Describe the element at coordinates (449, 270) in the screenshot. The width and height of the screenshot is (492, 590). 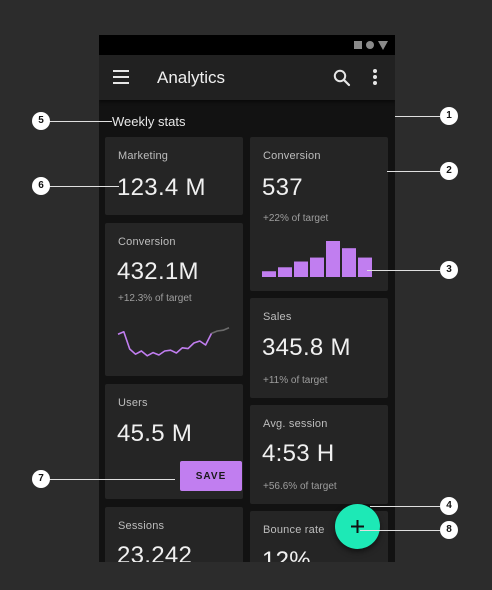
I see `callout-3: 3` at that location.